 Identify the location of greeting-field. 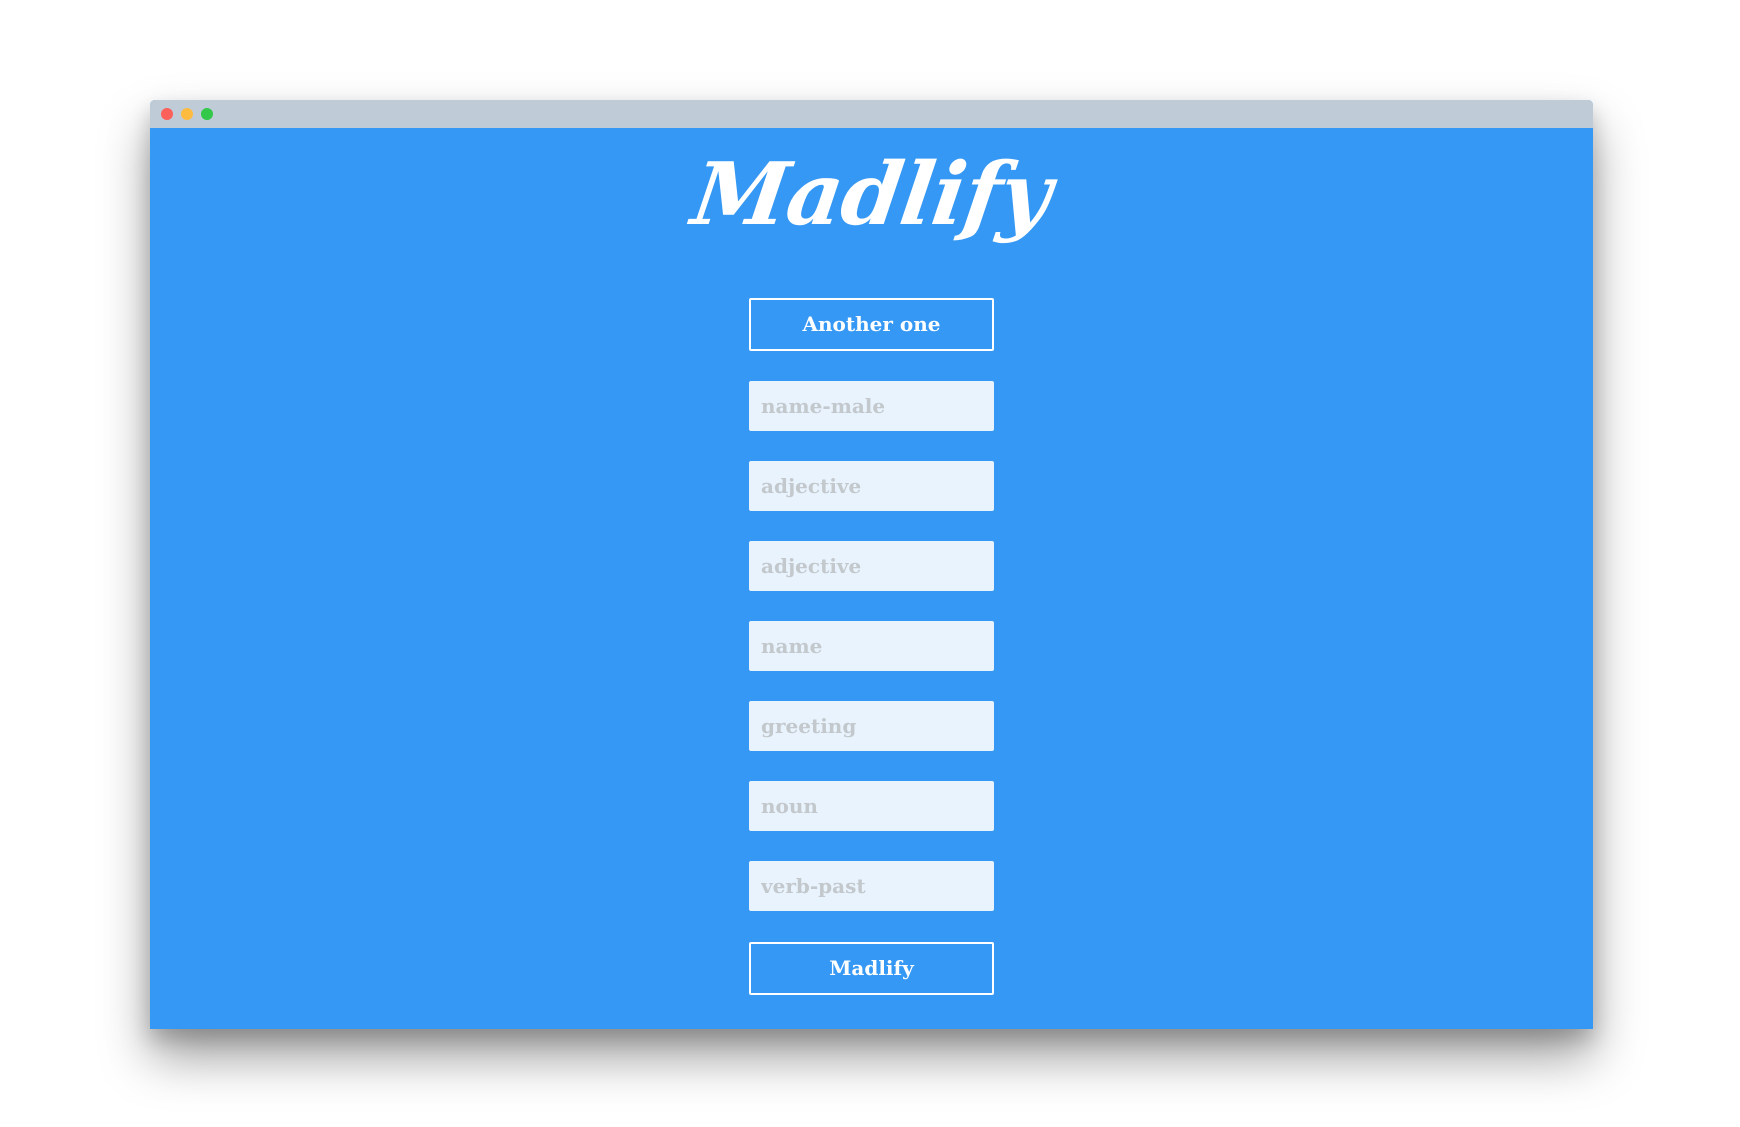
(871, 726).